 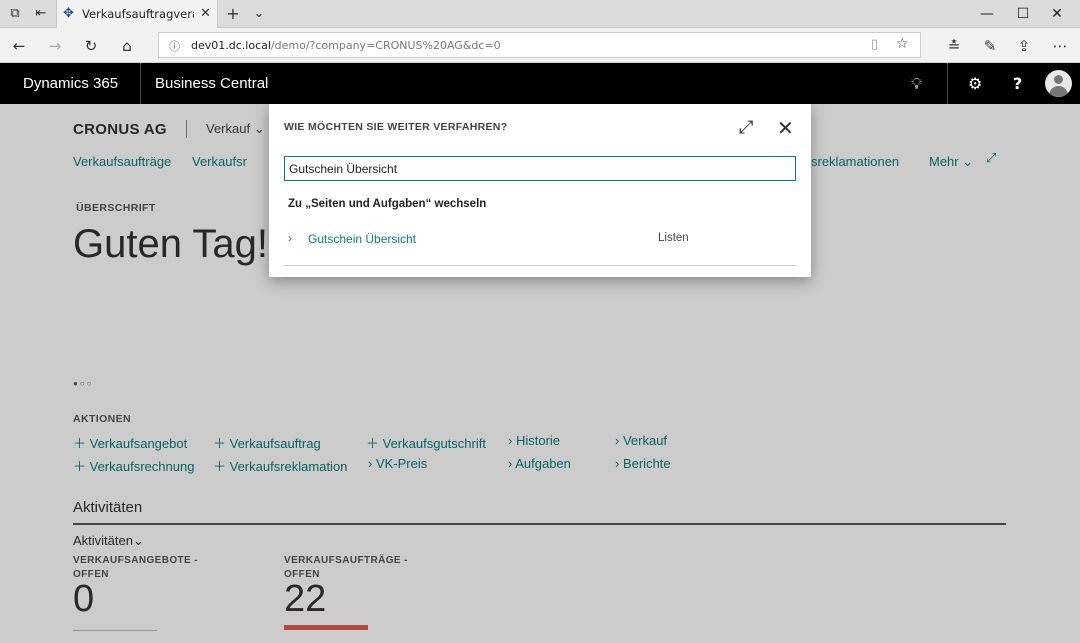 I want to click on back-icon: ←, so click(x=19, y=46).